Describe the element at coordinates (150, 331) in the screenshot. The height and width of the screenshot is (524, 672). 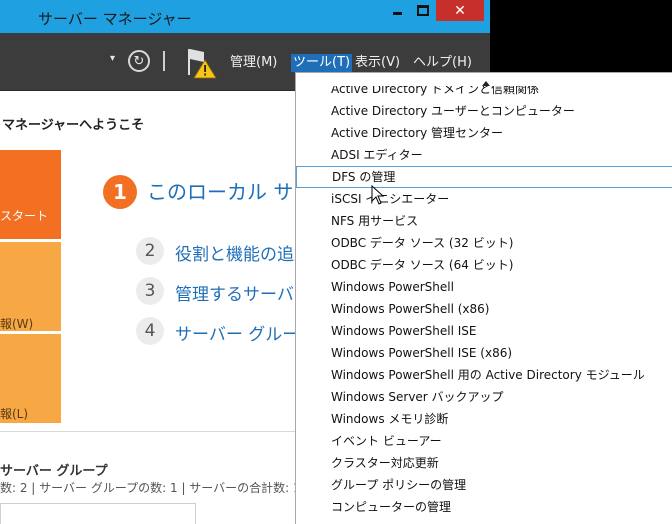
I see `step-4-badge: 4` at that location.